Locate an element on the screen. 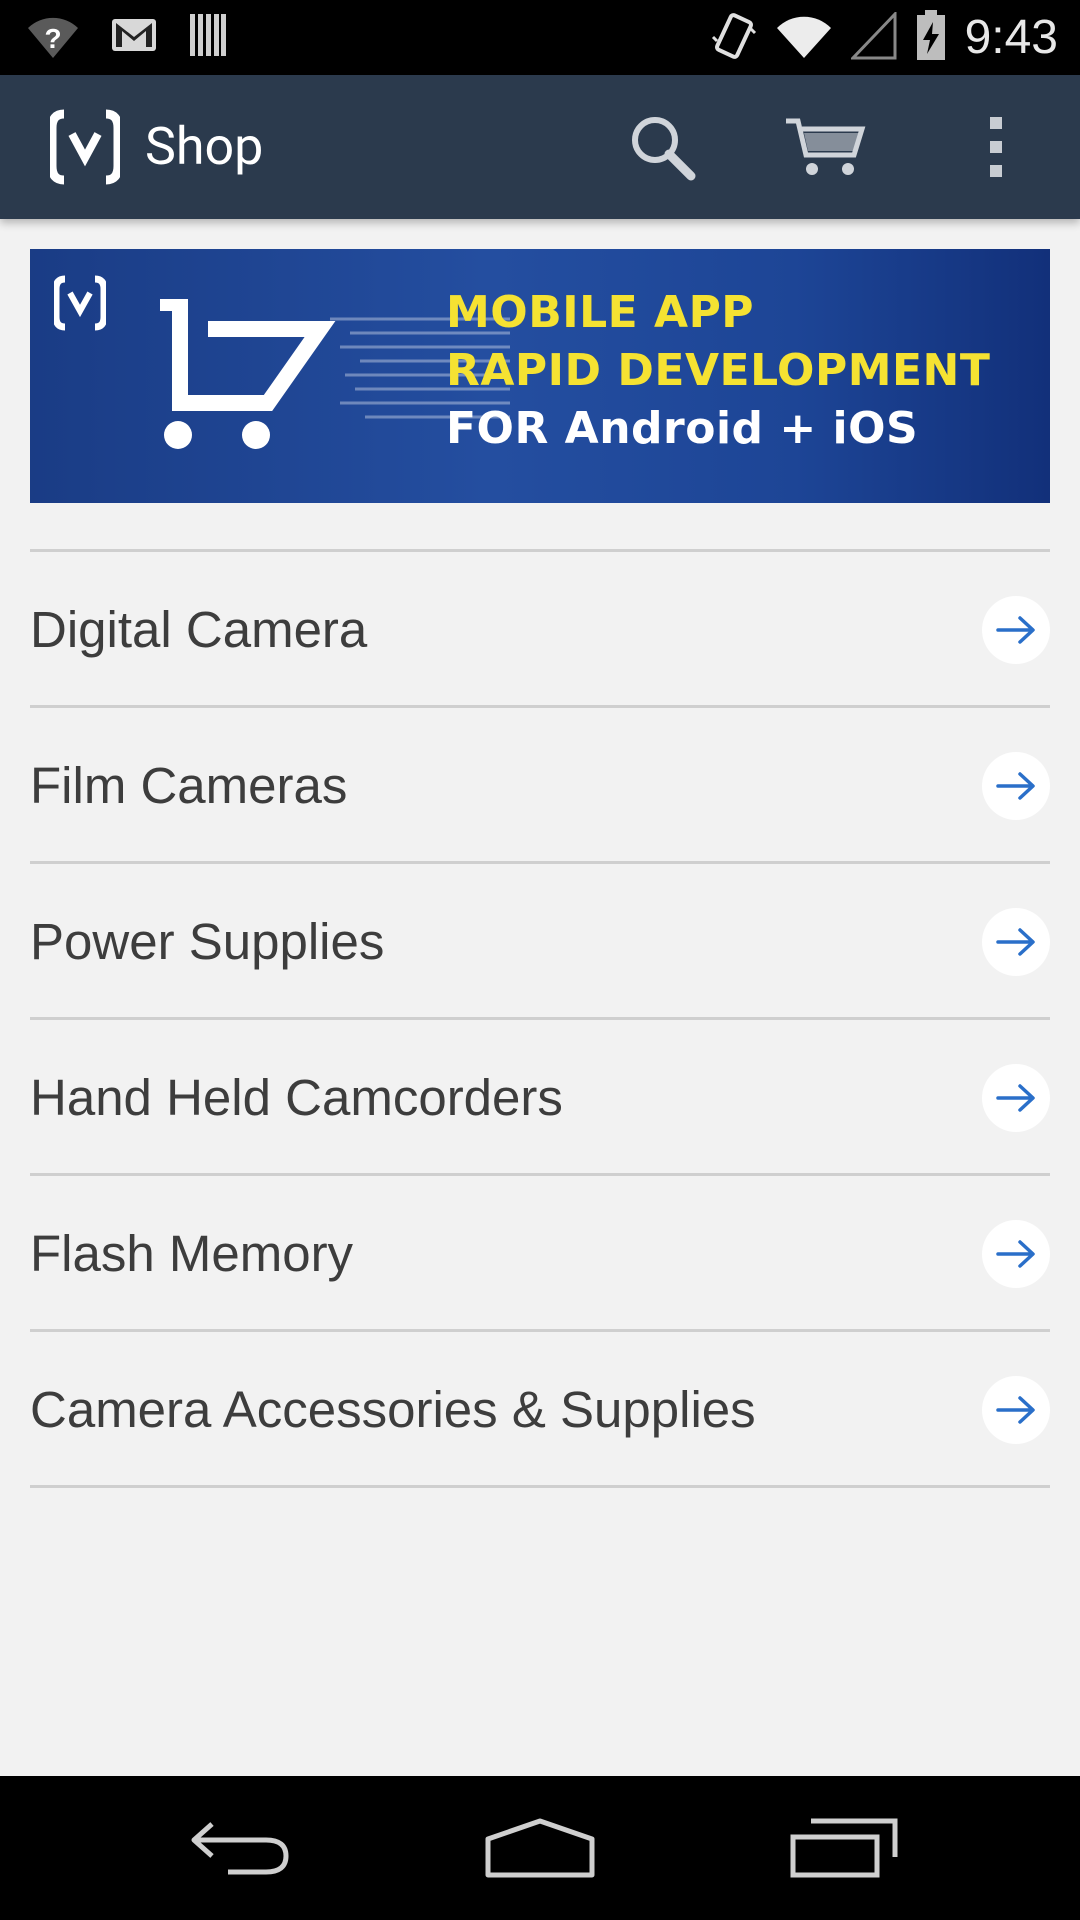  home-icon is located at coordinates (540, 1848).